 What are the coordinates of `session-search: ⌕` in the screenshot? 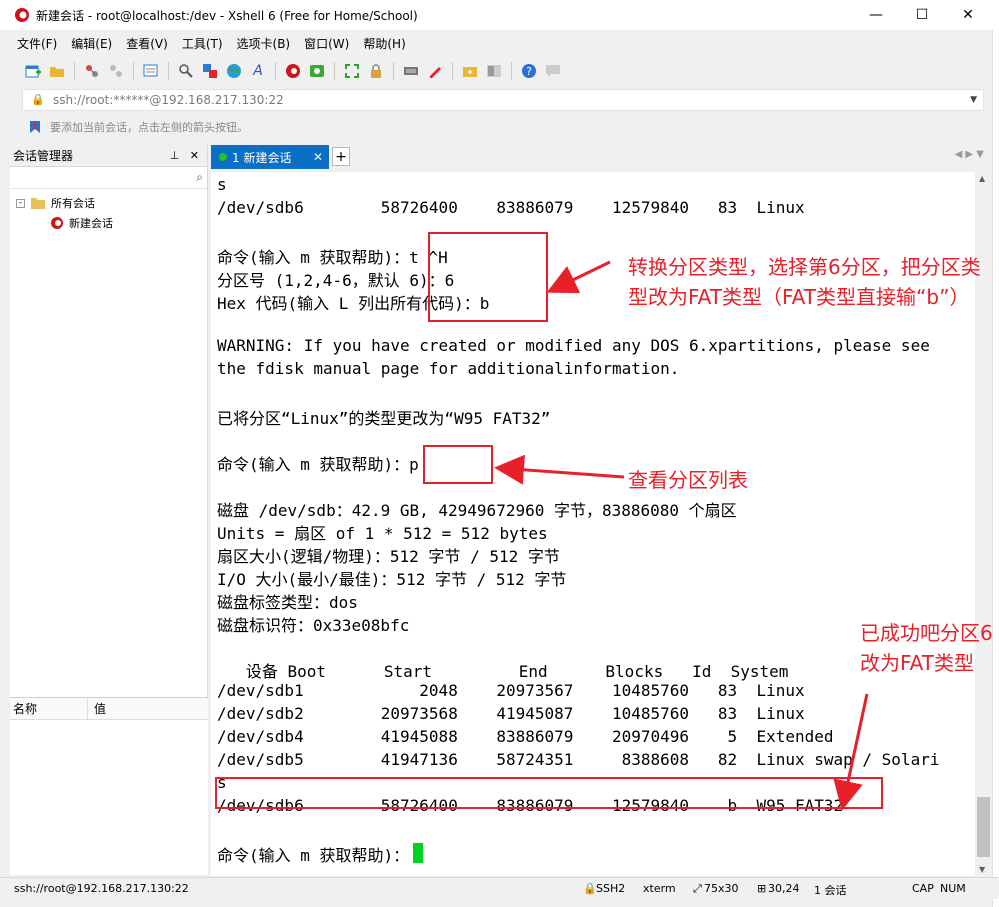 It's located at (108, 178).